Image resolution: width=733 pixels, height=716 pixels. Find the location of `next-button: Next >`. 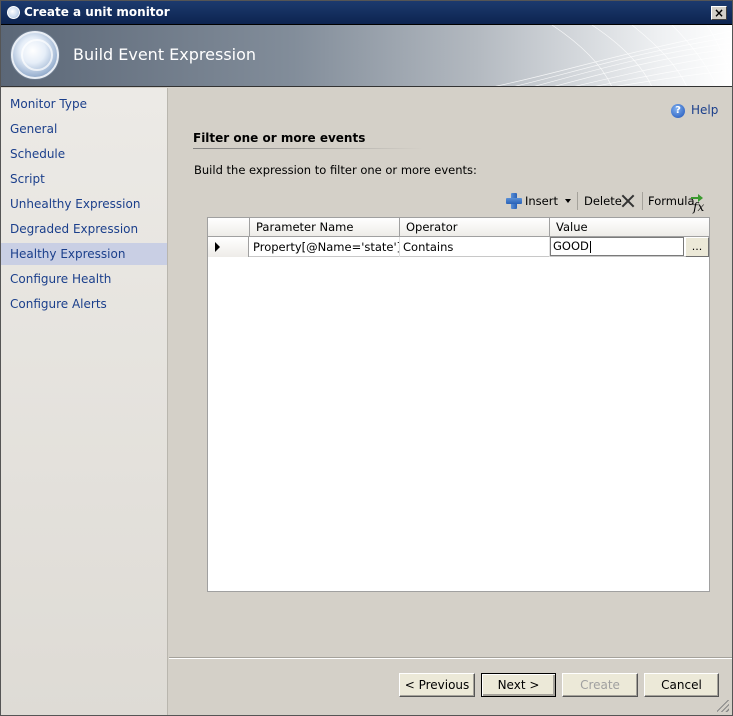

next-button: Next > is located at coordinates (518, 685).